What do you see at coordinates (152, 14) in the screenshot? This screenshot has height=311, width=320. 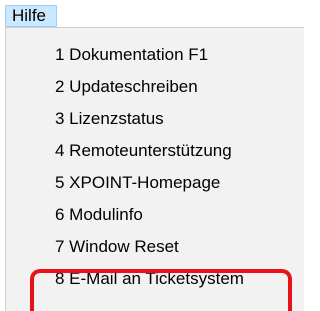 I see `menu-bar: Hilfe` at bounding box center [152, 14].